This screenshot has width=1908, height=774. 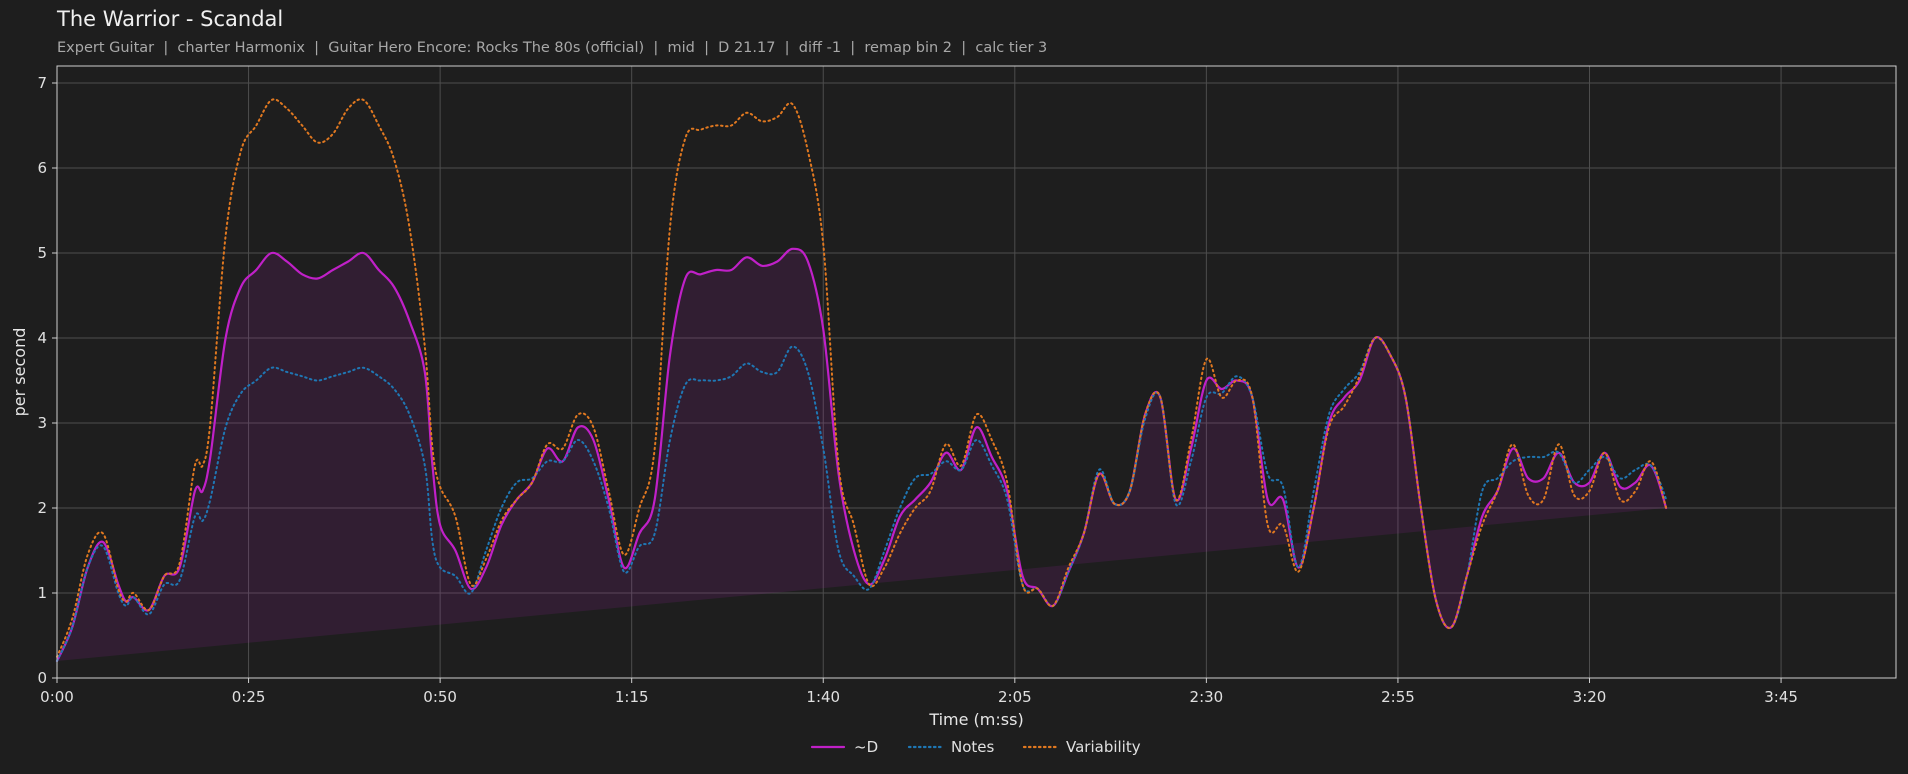 I want to click on x-tick-label: 3:45, so click(x=1781, y=697).